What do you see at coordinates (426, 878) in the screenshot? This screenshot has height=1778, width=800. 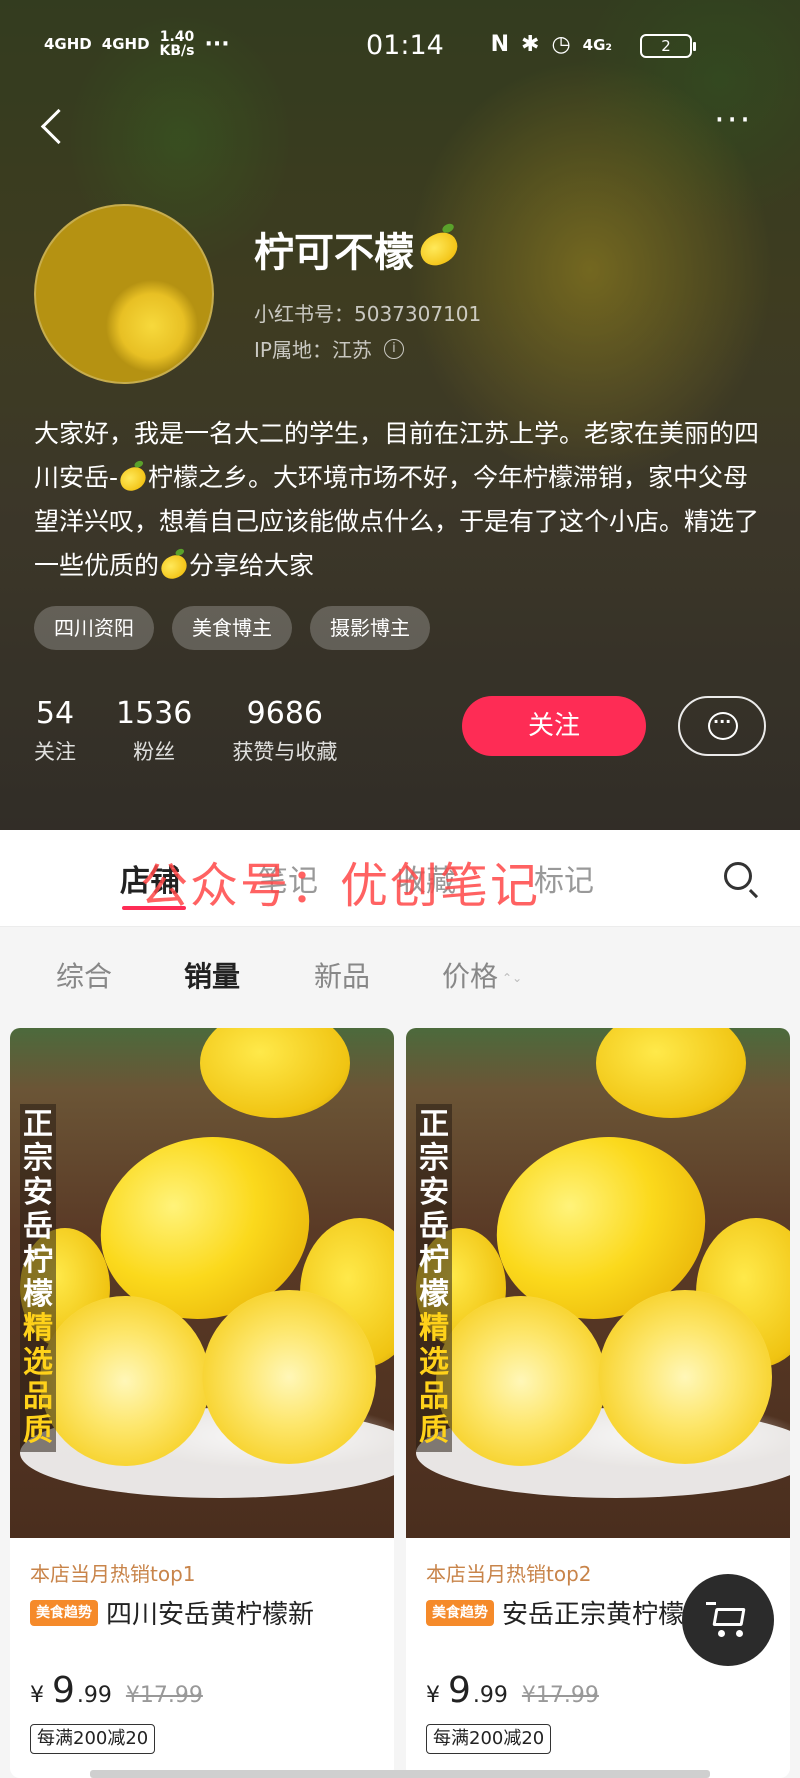 I see `tab-collections: 收藏` at bounding box center [426, 878].